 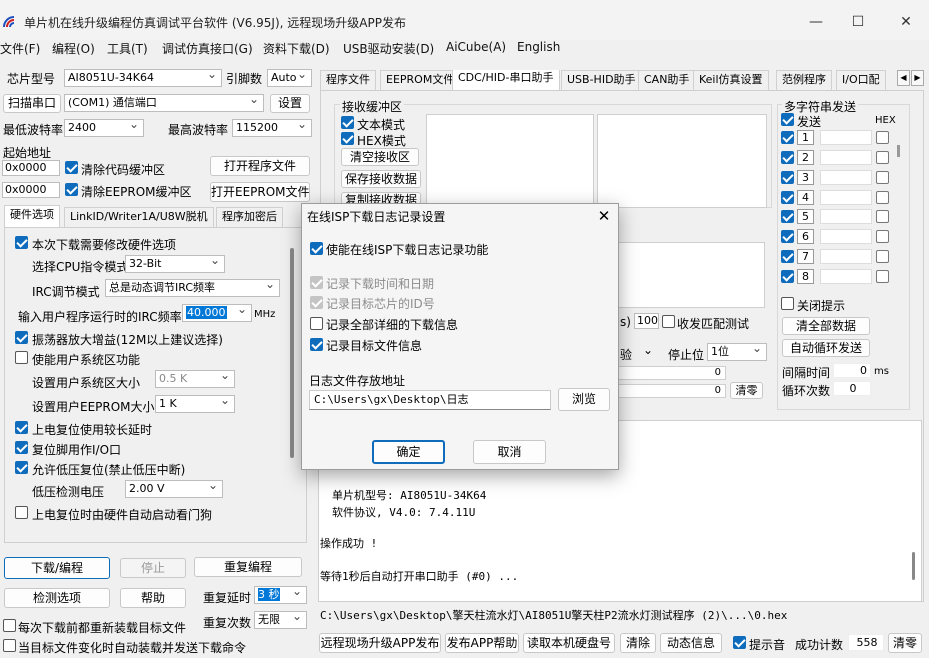 What do you see at coordinates (9, 645) in the screenshot?
I see `auto-reload-checkbox` at bounding box center [9, 645].